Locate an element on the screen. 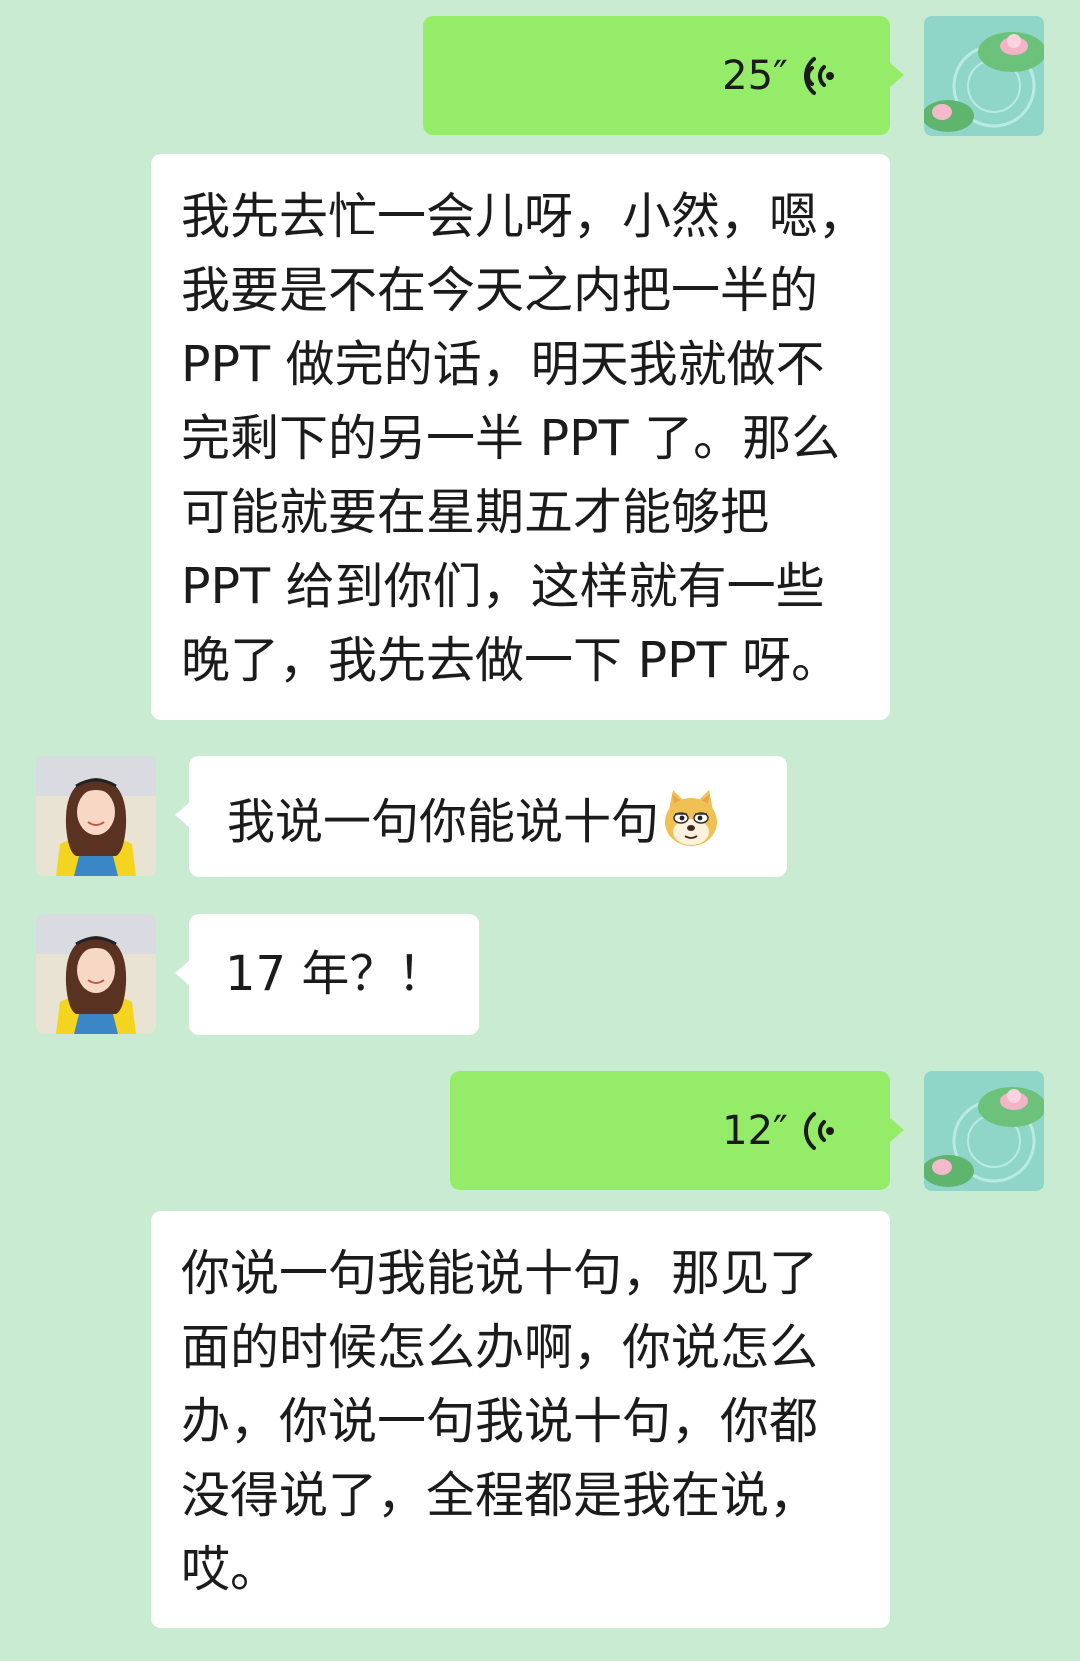 This screenshot has width=1080, height=1661. transcript-line: 我先去忙一会儿呀，小然，嗯， is located at coordinates (524, 216).